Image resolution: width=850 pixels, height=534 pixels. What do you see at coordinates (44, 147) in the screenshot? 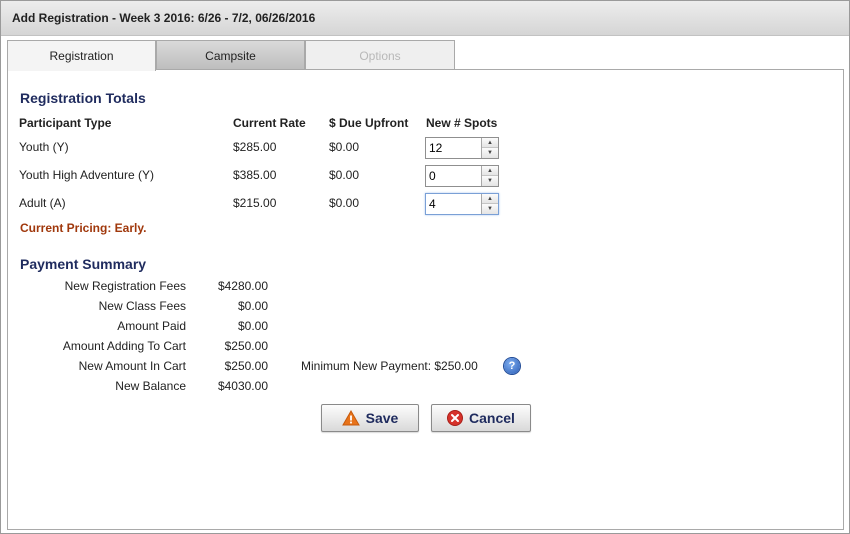
I see `participant-type-youth: Youth (Y)` at bounding box center [44, 147].